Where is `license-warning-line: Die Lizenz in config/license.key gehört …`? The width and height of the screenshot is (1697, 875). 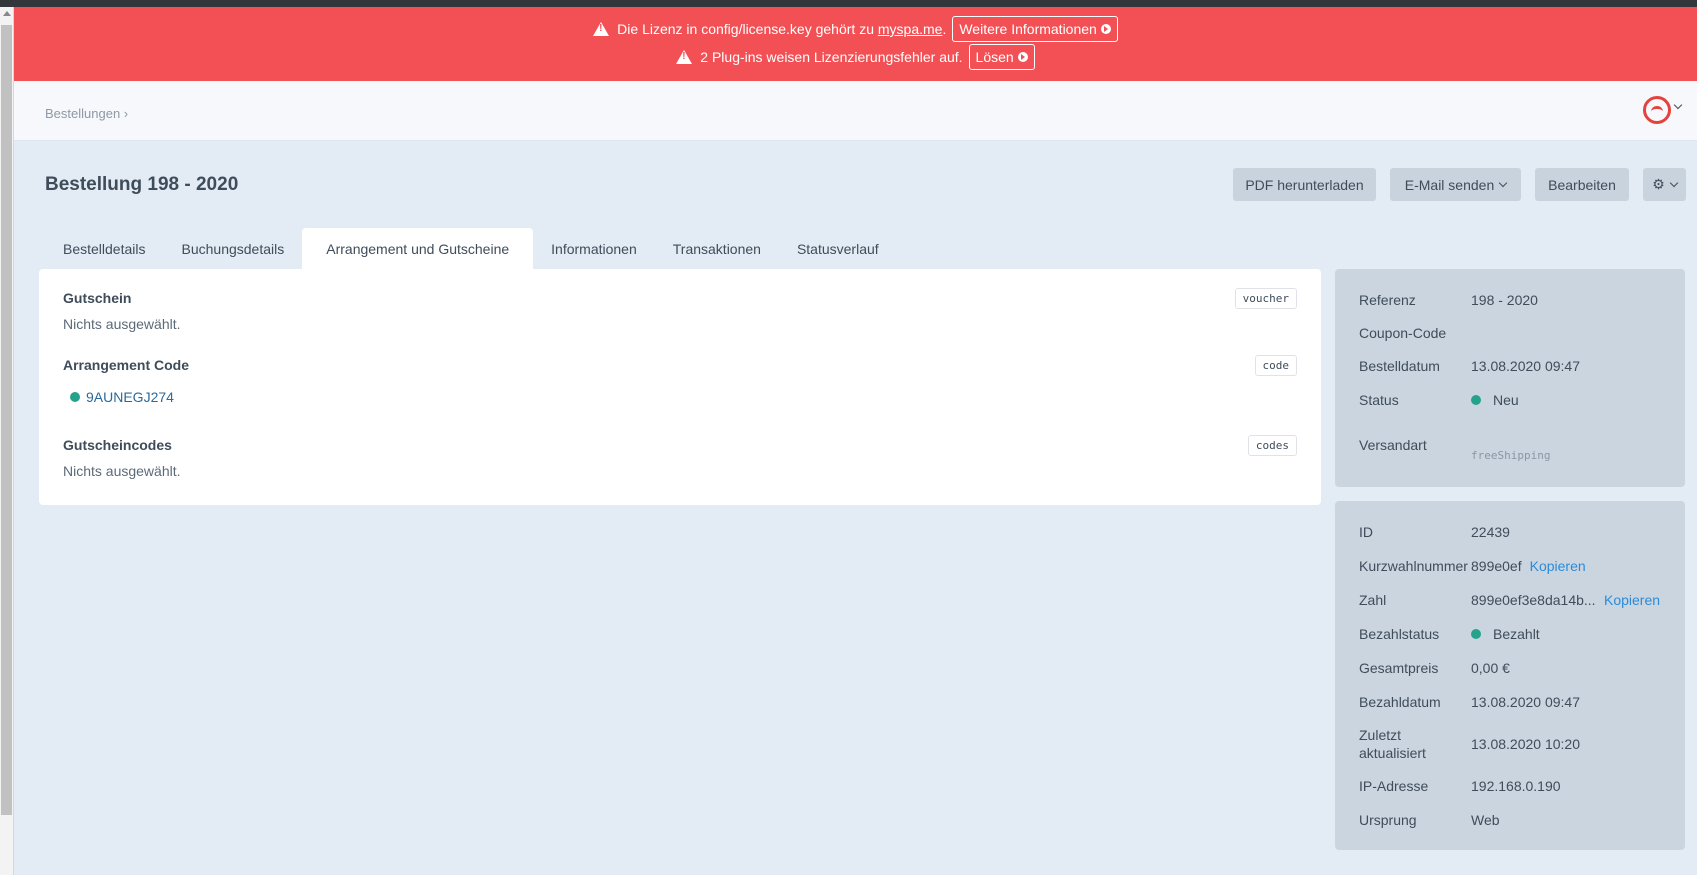
license-warning-line: Die Lizenz in config/license.key gehört … is located at coordinates (855, 29).